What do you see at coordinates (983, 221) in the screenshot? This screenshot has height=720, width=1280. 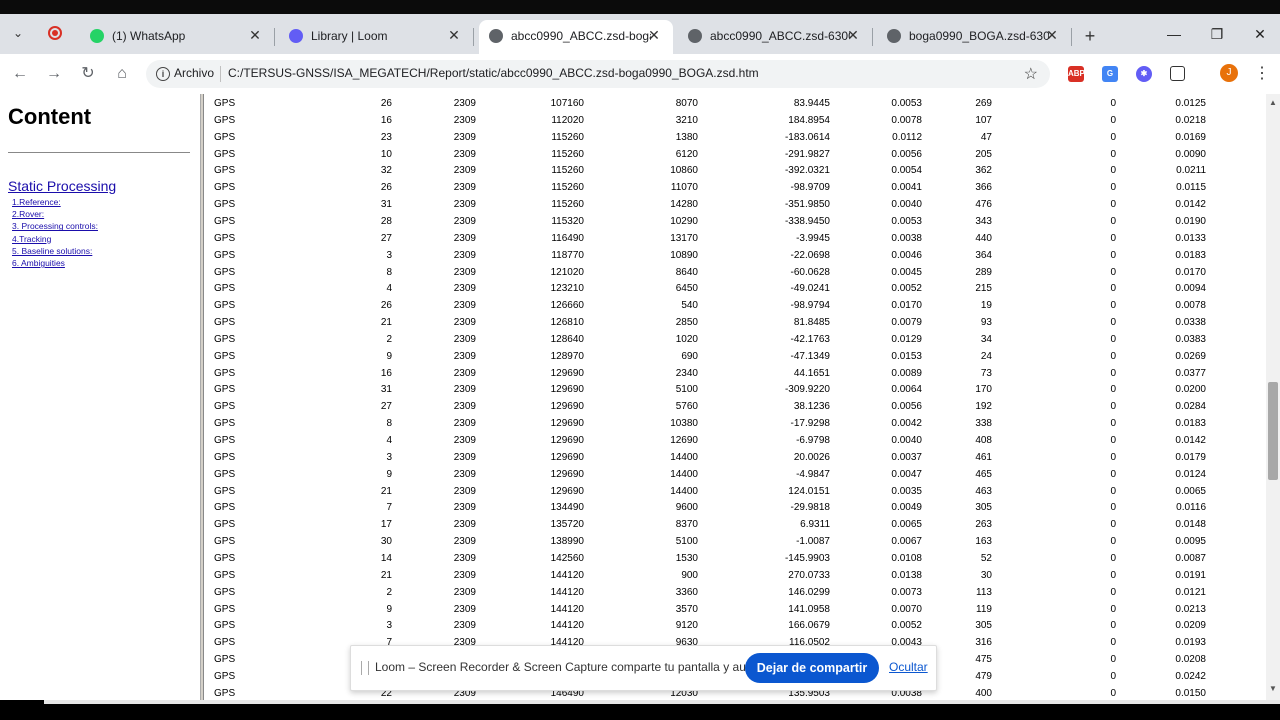 I see `cell-epochs: 343` at bounding box center [983, 221].